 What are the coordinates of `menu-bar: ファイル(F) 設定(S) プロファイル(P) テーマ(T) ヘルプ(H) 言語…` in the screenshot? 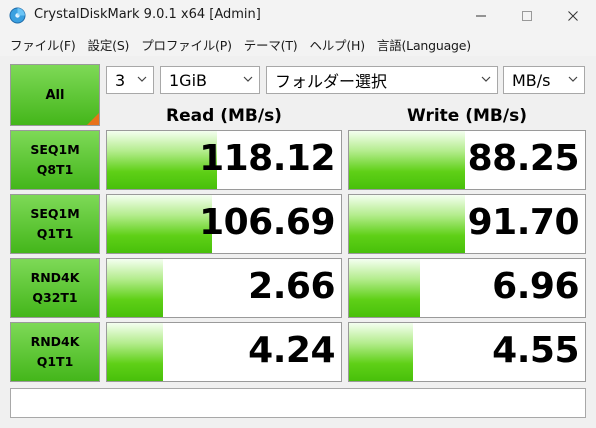 It's located at (298, 44).